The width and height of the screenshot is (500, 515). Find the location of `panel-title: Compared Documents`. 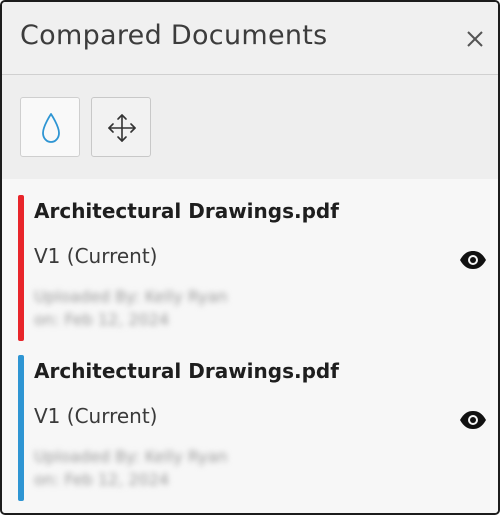

panel-title: Compared Documents is located at coordinates (174, 35).